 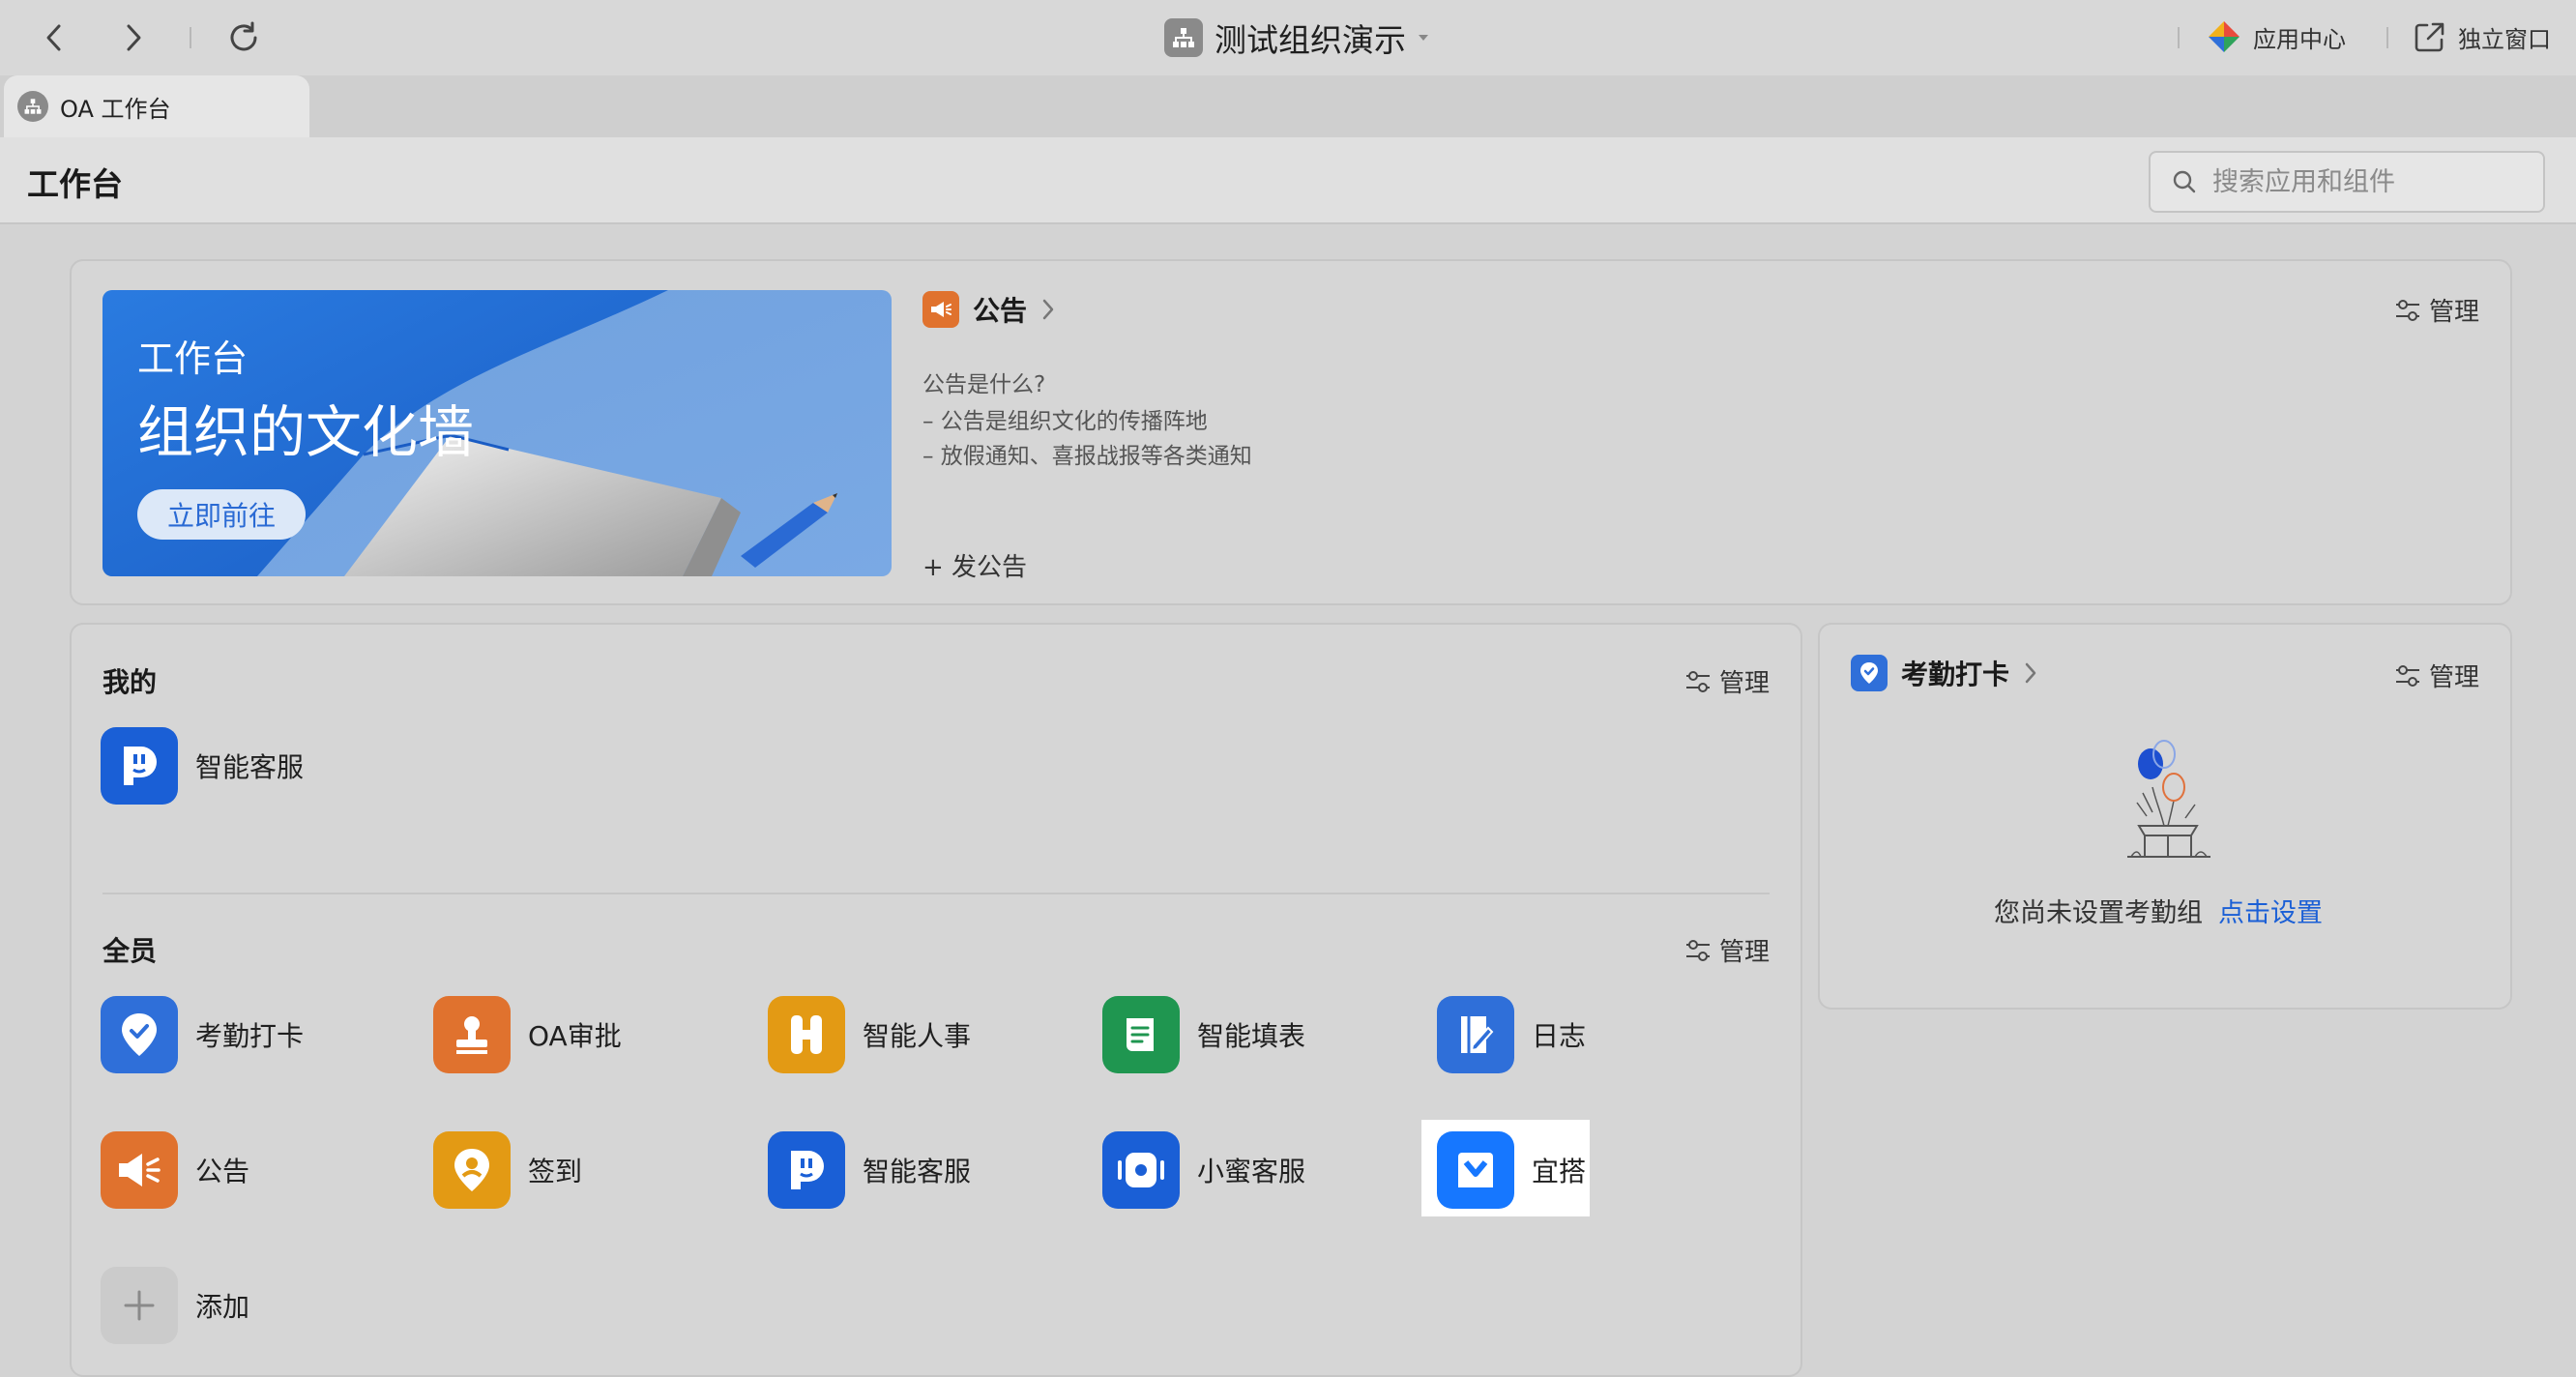 What do you see at coordinates (32, 106) in the screenshot?
I see `org-tab-icon` at bounding box center [32, 106].